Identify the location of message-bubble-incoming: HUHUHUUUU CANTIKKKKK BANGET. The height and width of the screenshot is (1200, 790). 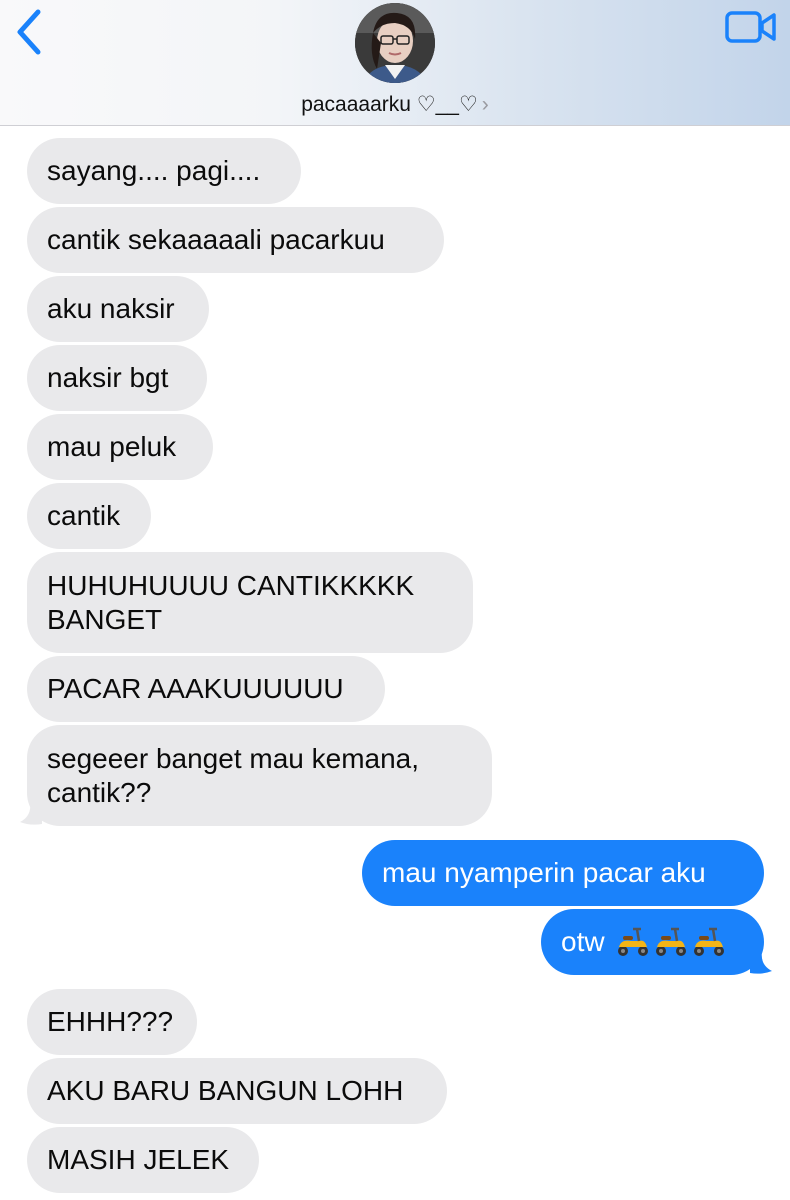
(250, 602).